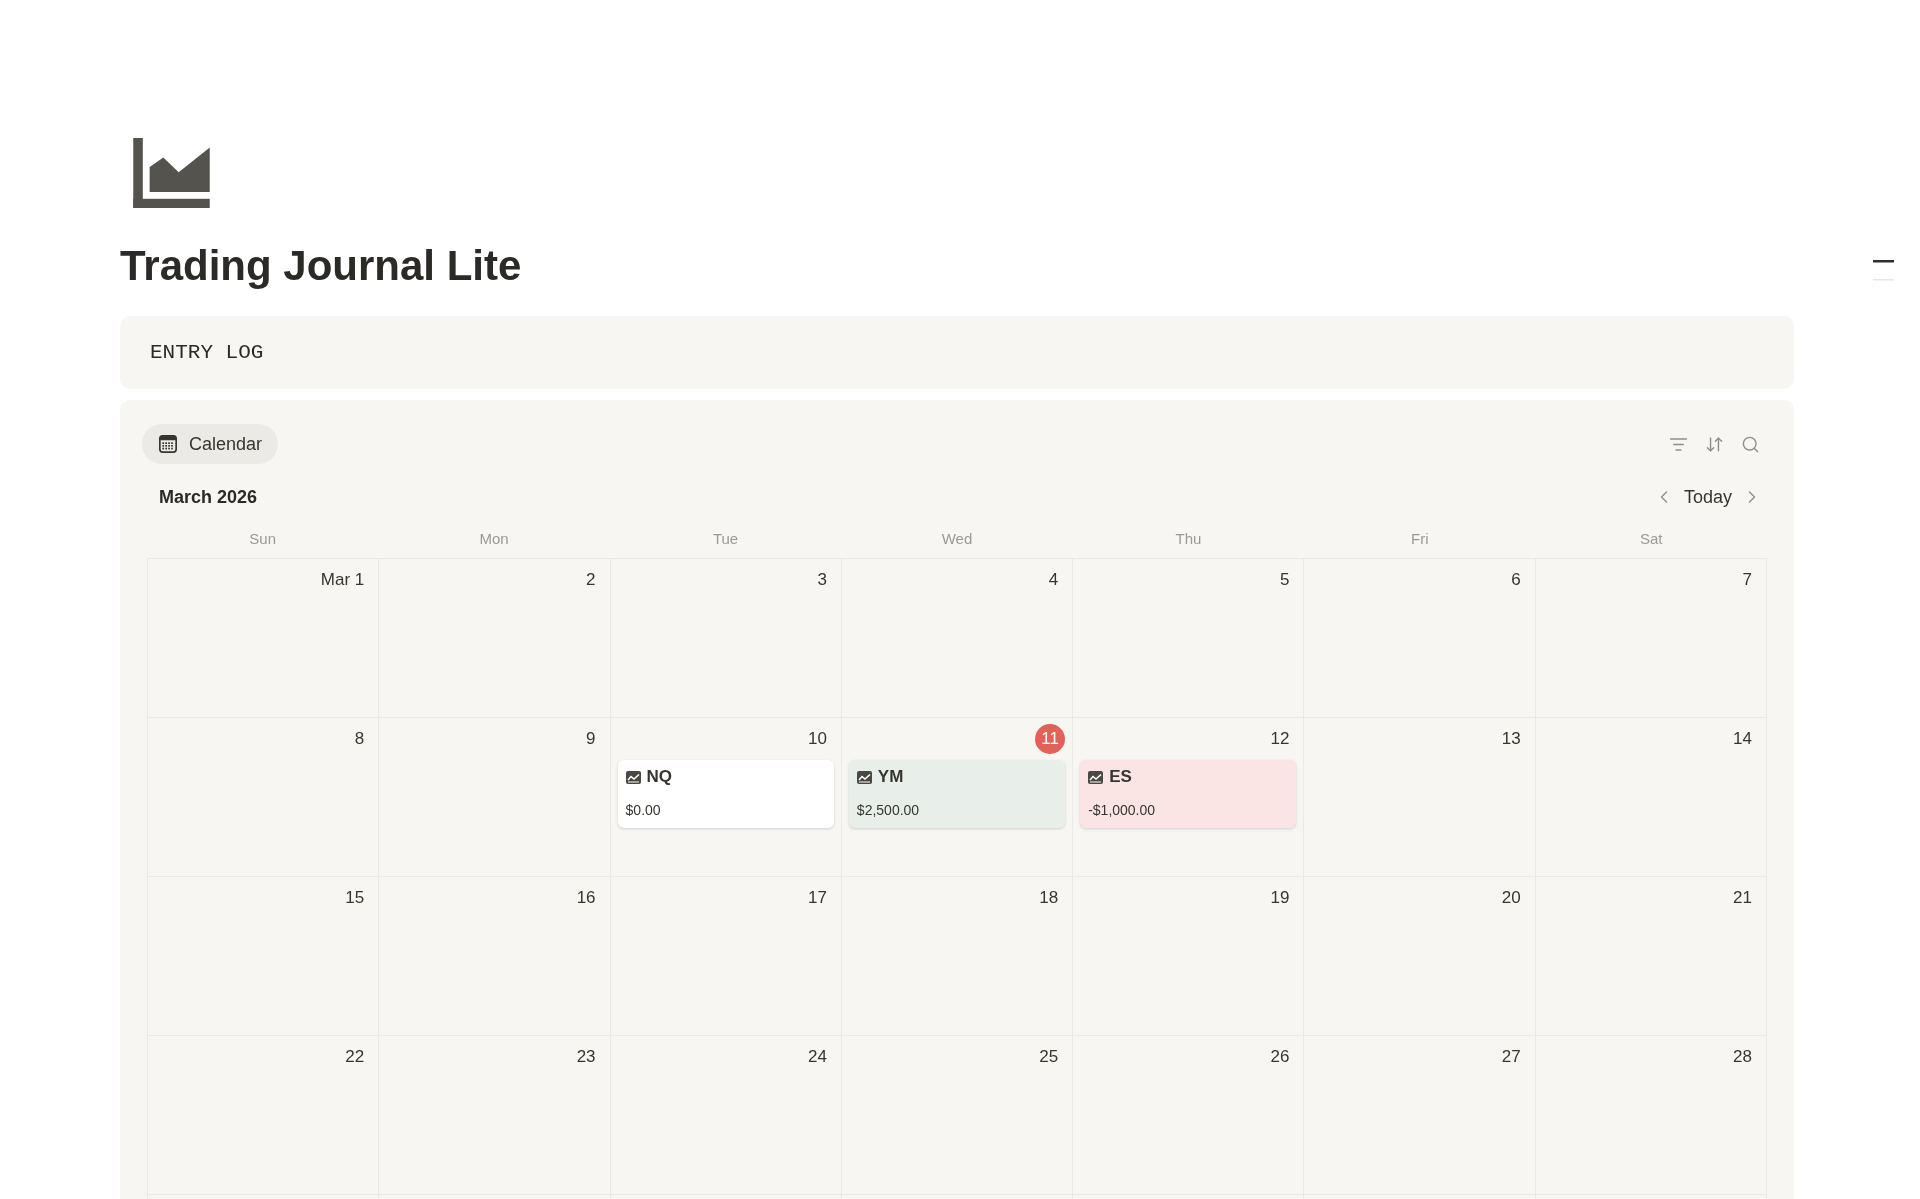 The height and width of the screenshot is (1199, 1920). I want to click on date-number: 25, so click(1049, 1057).